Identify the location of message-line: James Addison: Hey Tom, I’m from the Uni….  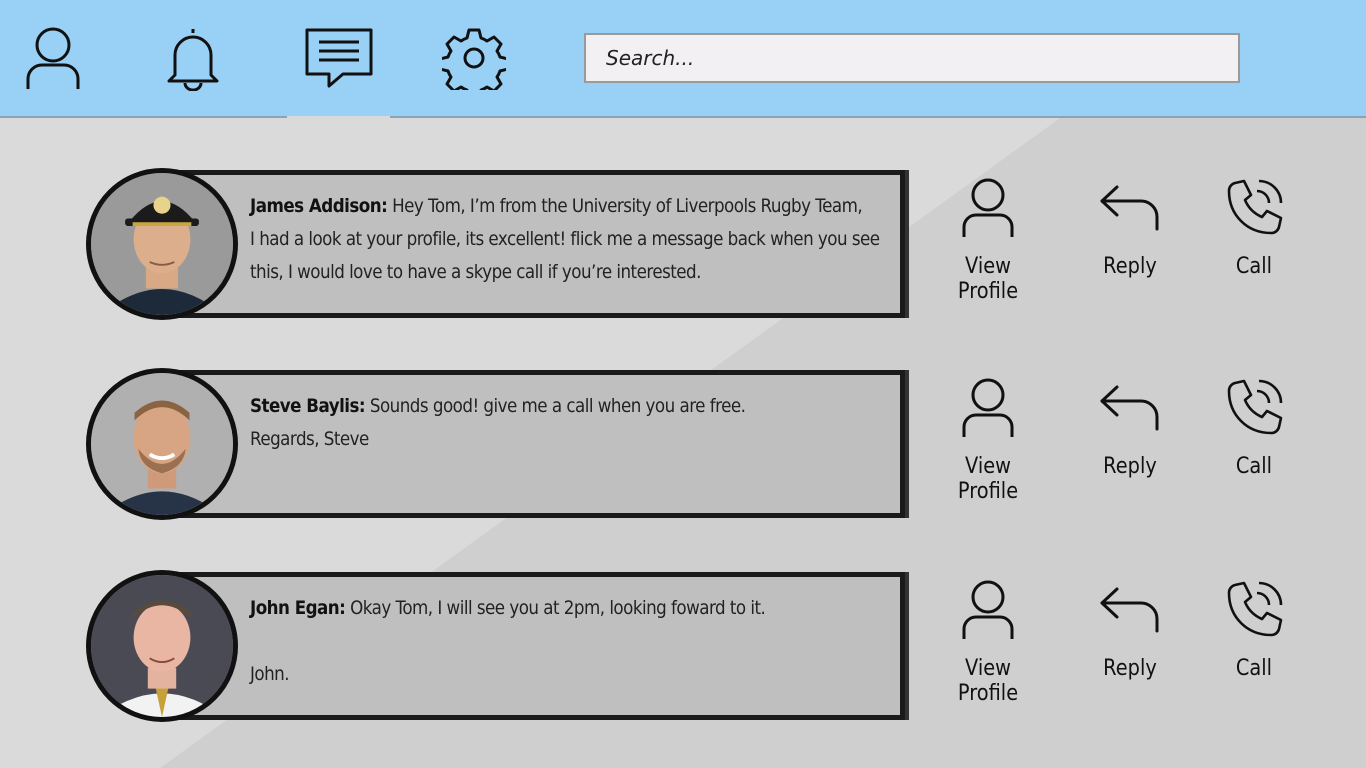
(556, 206).